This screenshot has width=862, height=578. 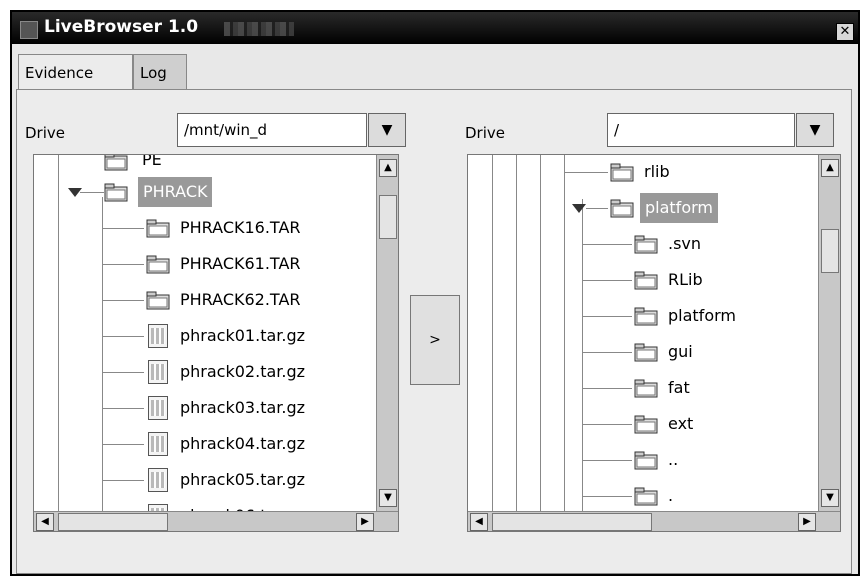 I want to click on tree-row: PE, so click(x=209, y=164).